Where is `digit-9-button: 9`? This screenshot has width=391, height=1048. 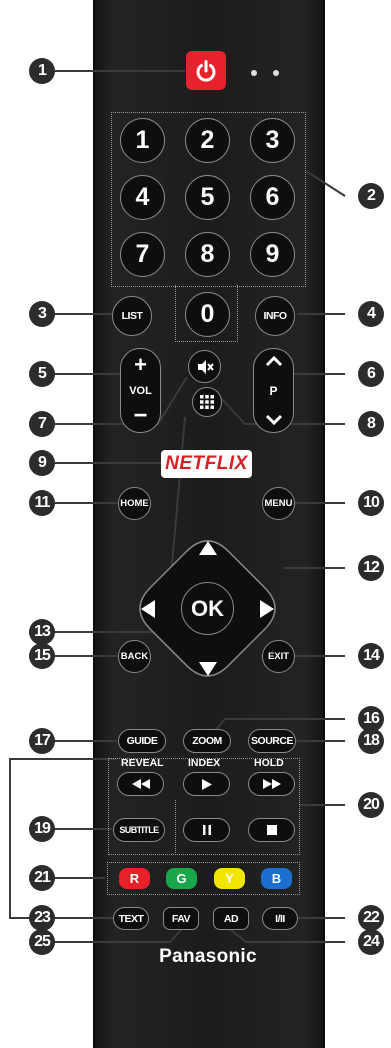 digit-9-button: 9 is located at coordinates (272, 254).